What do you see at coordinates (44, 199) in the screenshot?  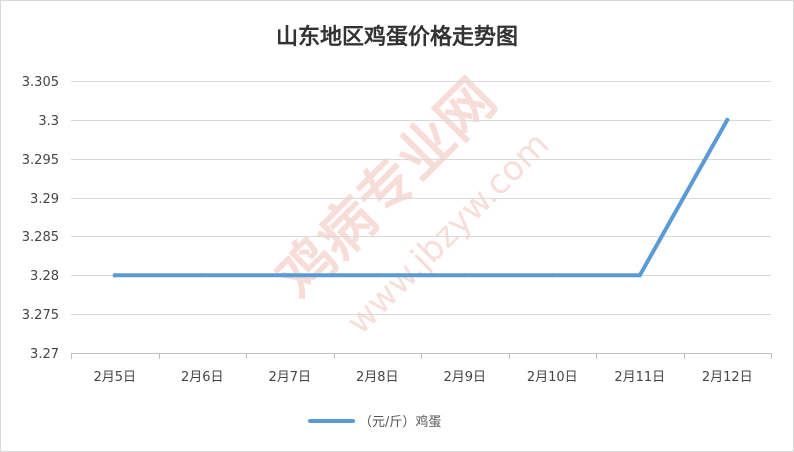 I see `y-tick-label: 3.29` at bounding box center [44, 199].